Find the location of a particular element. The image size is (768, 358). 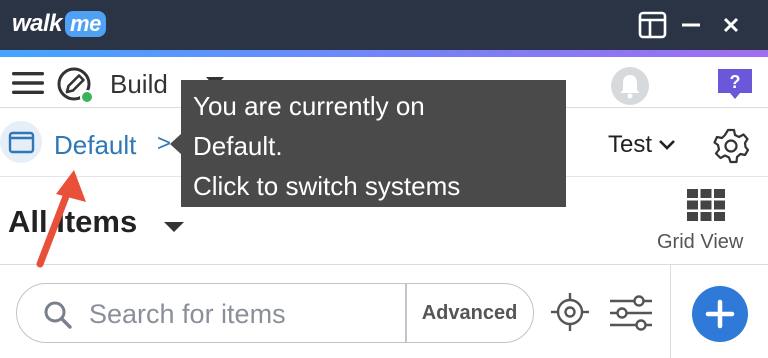

toolbar-divider is located at coordinates (670, 311).